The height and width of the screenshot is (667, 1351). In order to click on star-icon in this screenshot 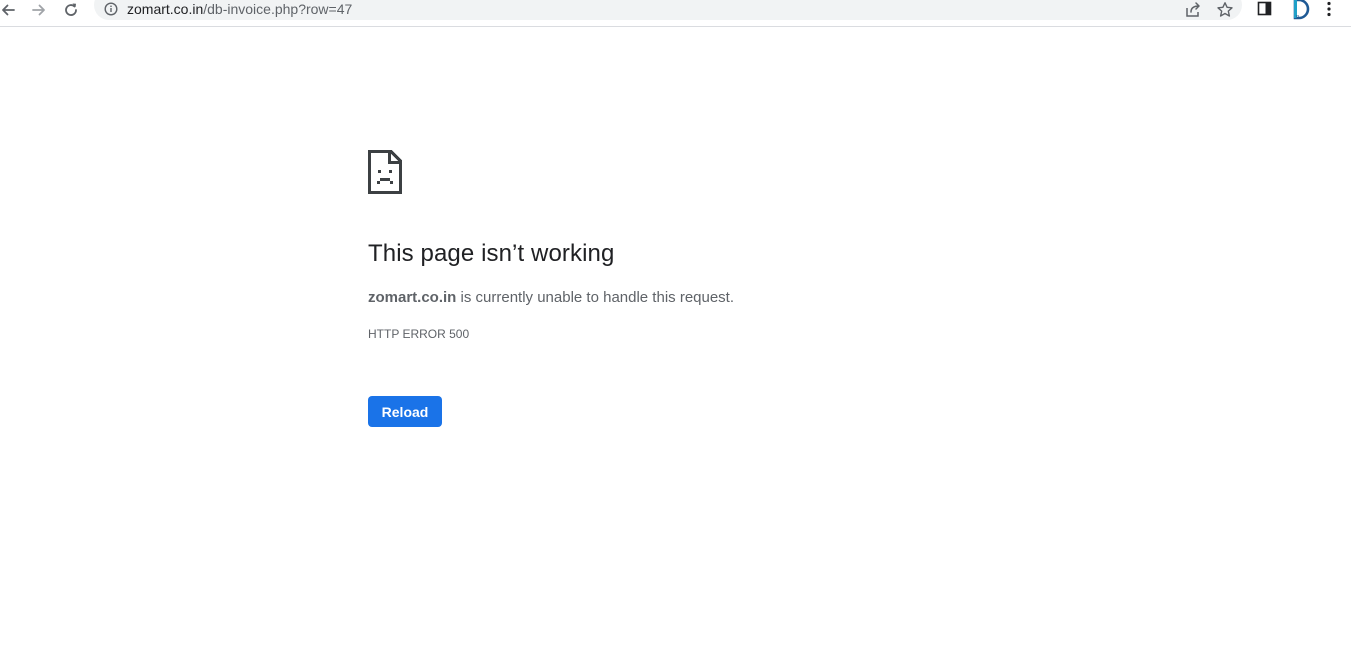, I will do `click(1225, 10)`.